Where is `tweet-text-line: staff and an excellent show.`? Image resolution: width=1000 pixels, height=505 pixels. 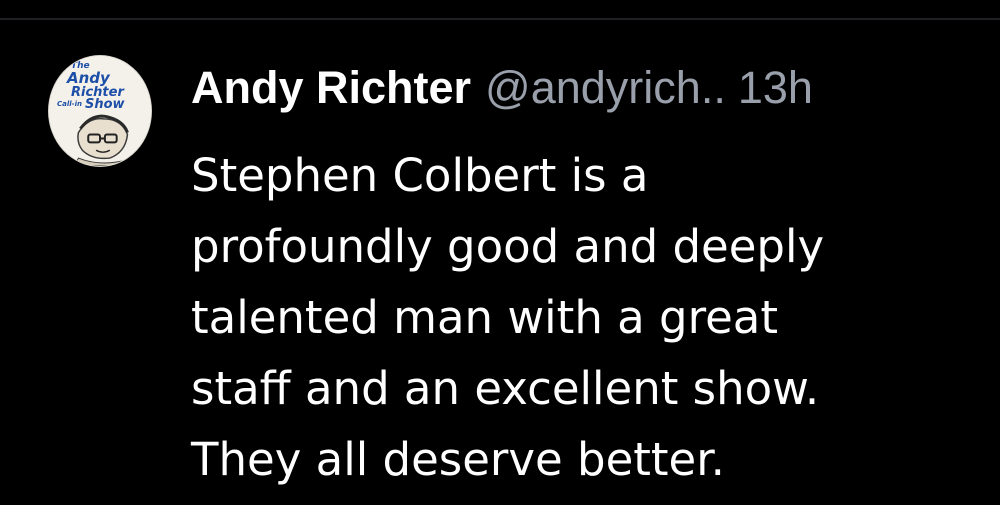
tweet-text-line: staff and an excellent show. is located at coordinates (505, 388).